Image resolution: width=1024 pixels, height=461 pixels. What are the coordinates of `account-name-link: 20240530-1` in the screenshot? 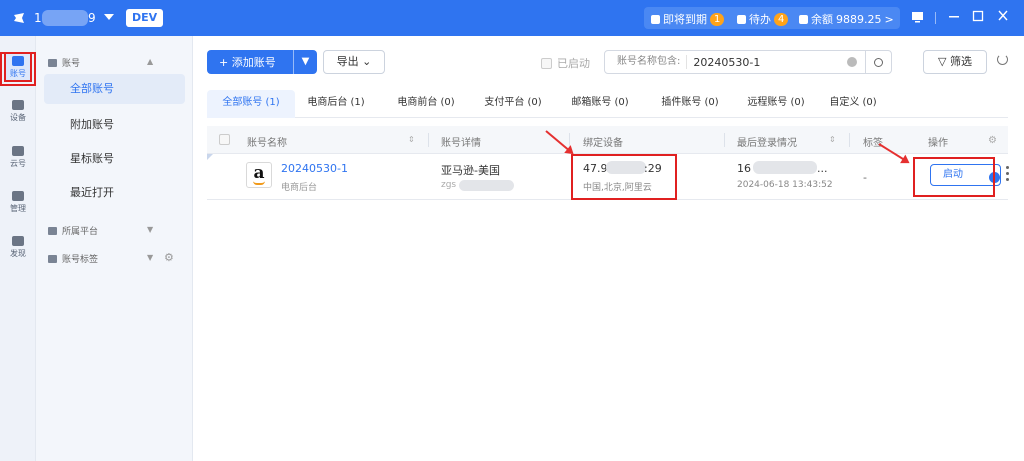 It's located at (314, 168).